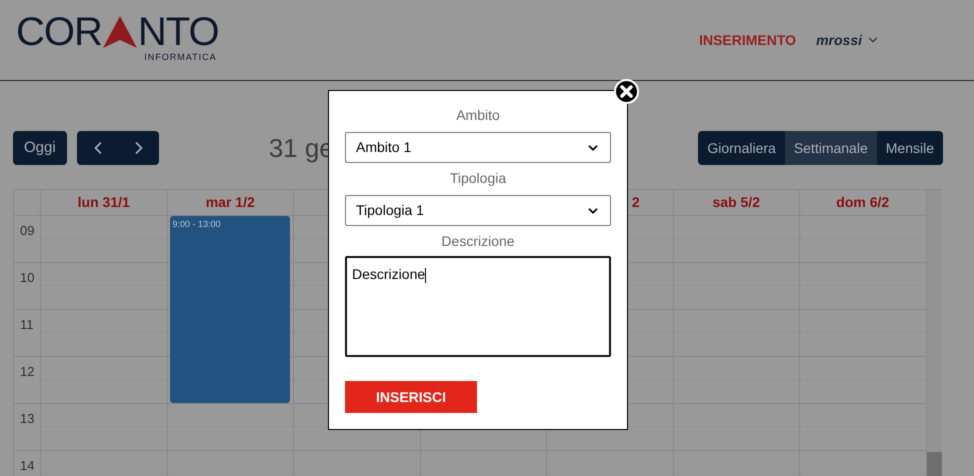 The height and width of the screenshot is (476, 974). What do you see at coordinates (636, 202) in the screenshot?
I see `day-header: 2` at bounding box center [636, 202].